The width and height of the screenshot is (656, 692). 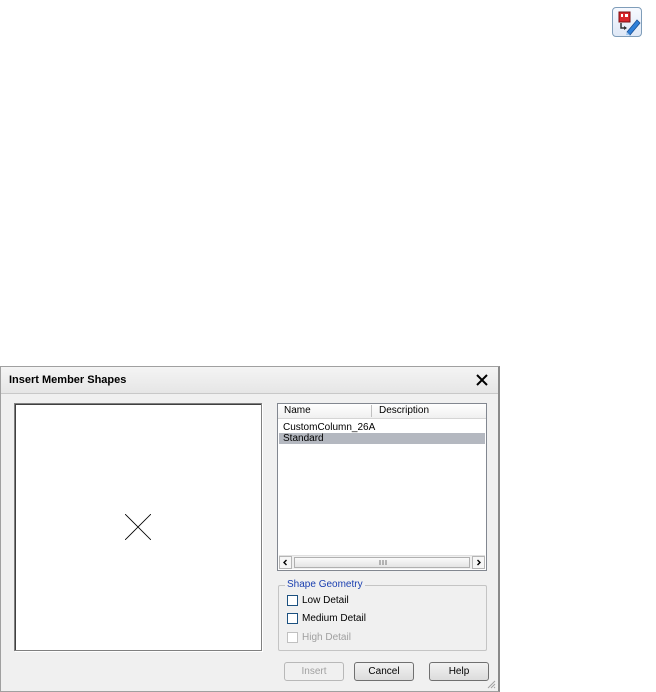 I want to click on dialog-title: Insert Member Shapes, so click(x=68, y=380).